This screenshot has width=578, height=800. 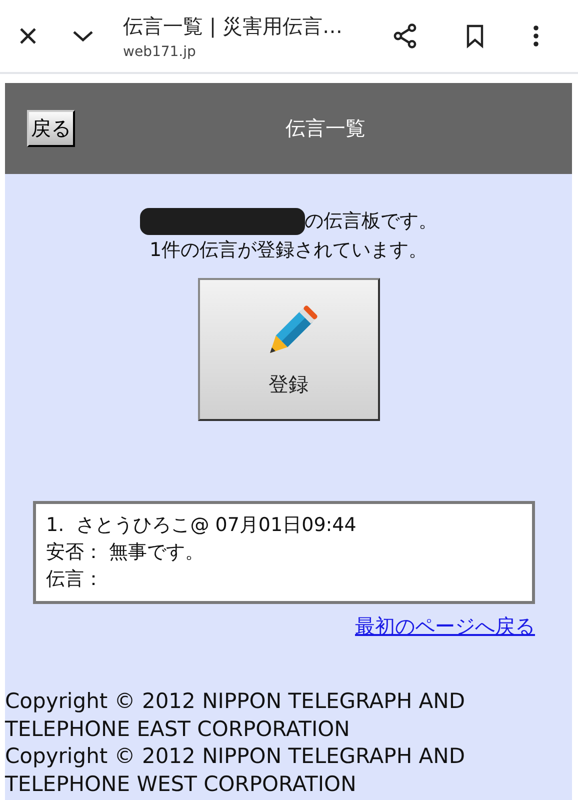 I want to click on page-url: web171.jp, so click(x=160, y=52).